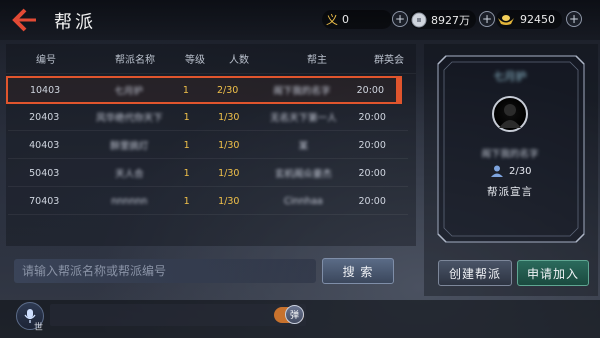 This screenshot has width=600, height=338. What do you see at coordinates (302, 91) in the screenshot?
I see `guild-leader: 阁下我的名字` at bounding box center [302, 91].